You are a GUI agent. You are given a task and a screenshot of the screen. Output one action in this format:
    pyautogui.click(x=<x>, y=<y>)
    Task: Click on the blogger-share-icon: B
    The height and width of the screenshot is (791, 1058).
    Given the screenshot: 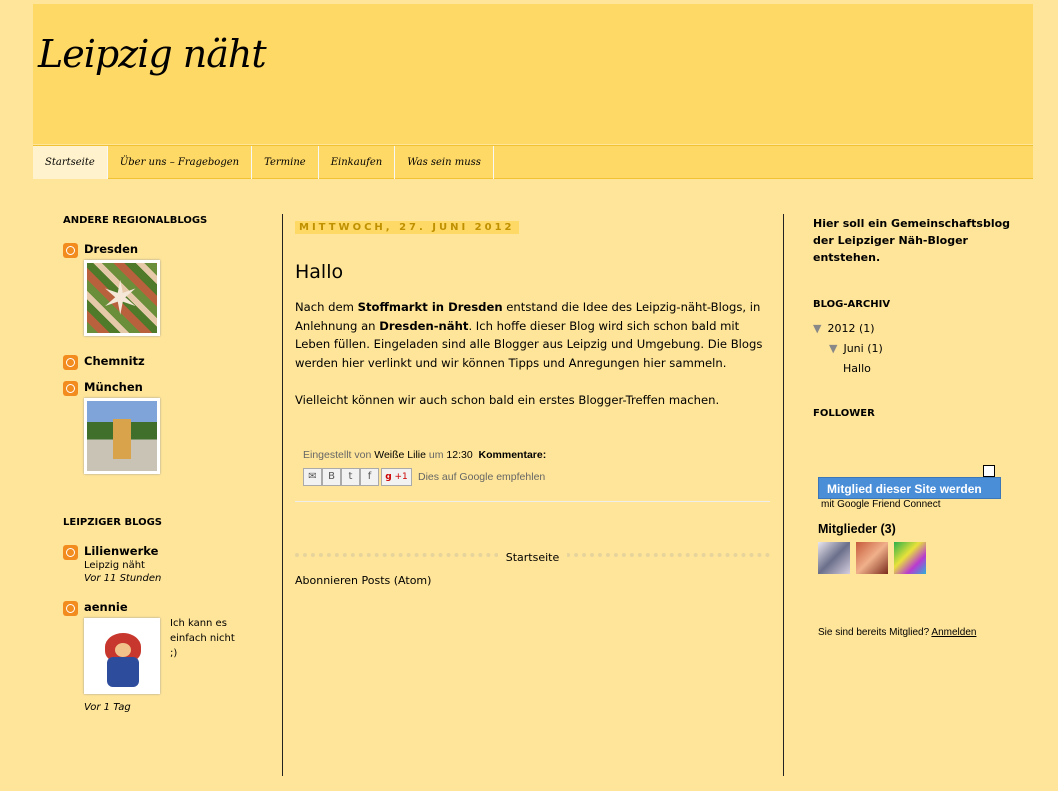 What is the action you would take?
    pyautogui.click(x=331, y=477)
    